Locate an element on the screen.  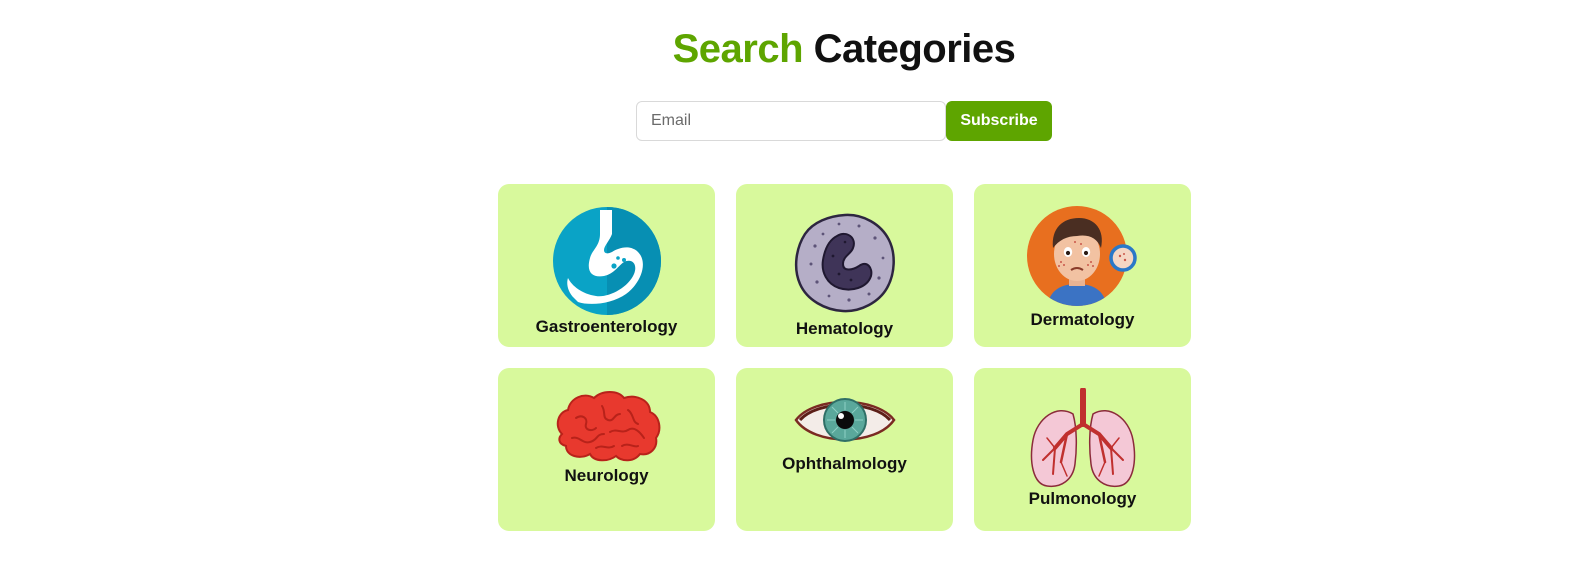
category-card-gastroenterology: Gastroenterology is located at coordinates (606, 265).